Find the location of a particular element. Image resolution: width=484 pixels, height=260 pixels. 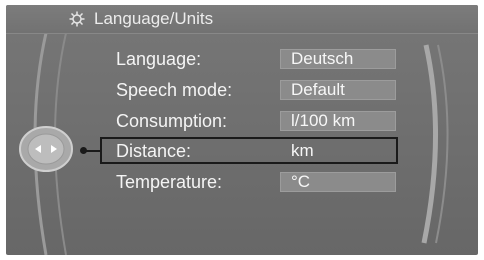

setting-row-speech-mode: Speech mode: Default is located at coordinates (242, 90).